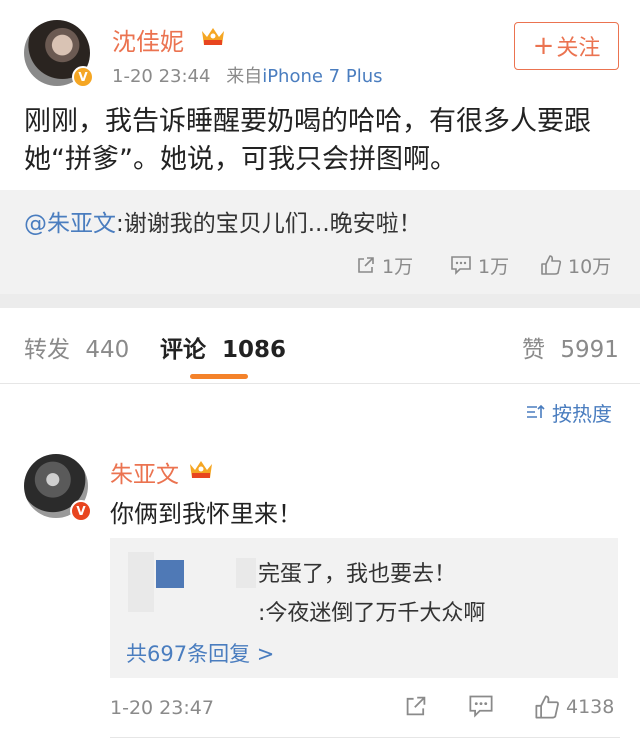  I want to click on repost-mention: @朱亚文, so click(70, 224).